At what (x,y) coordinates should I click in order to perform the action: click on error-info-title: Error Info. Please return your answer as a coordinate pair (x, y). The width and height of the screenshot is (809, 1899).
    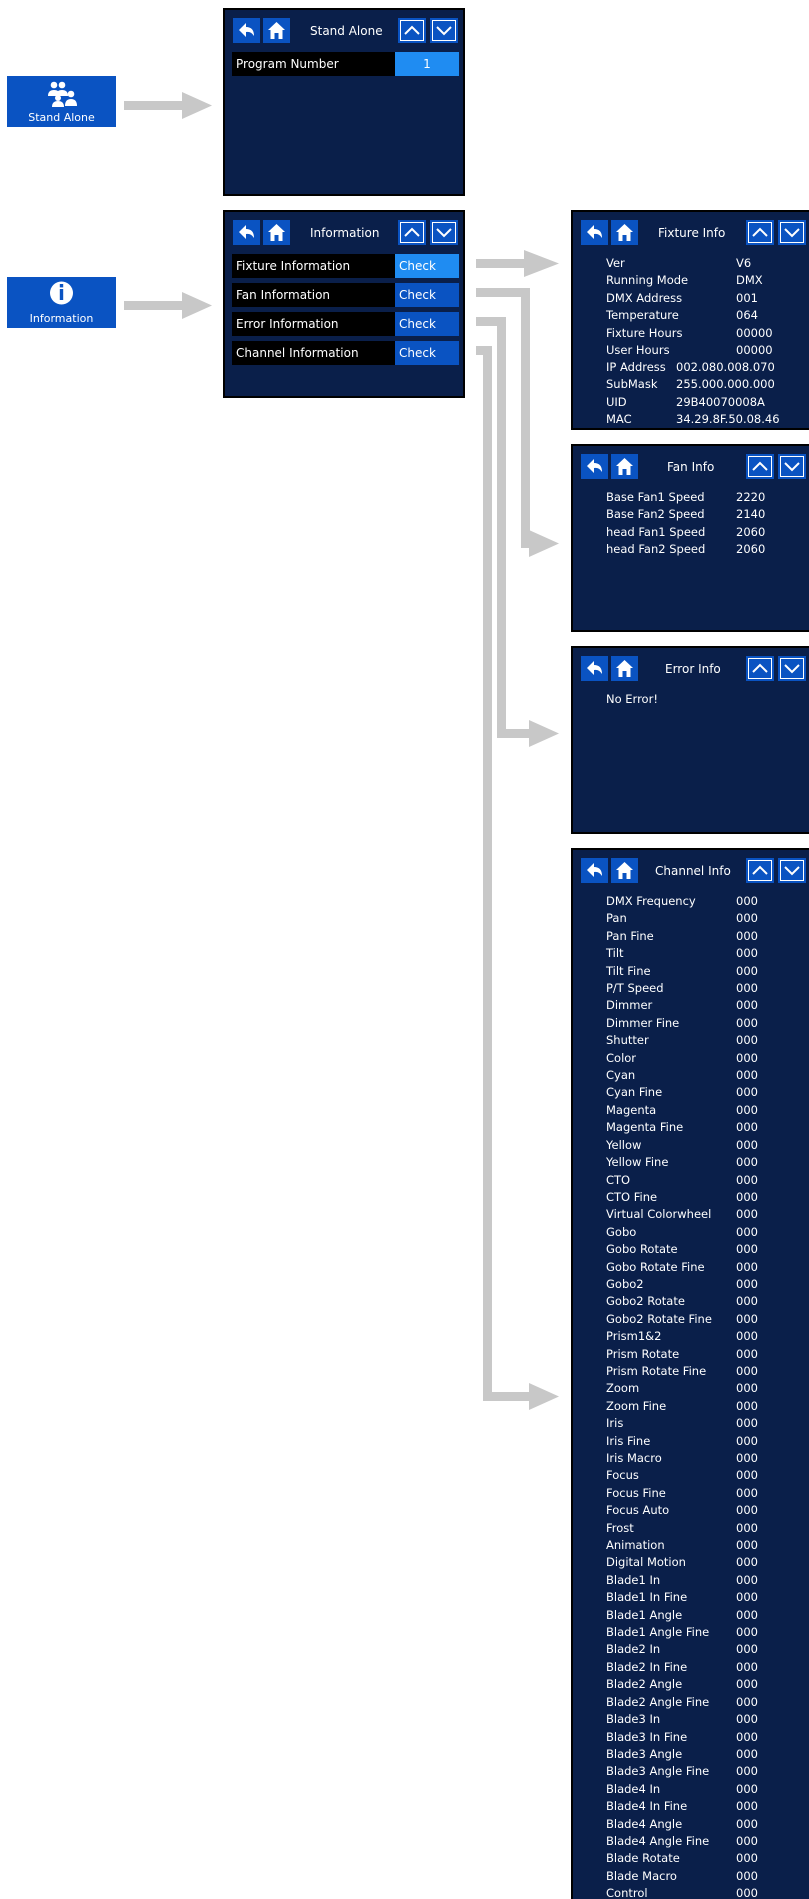
    Looking at the image, I should click on (693, 669).